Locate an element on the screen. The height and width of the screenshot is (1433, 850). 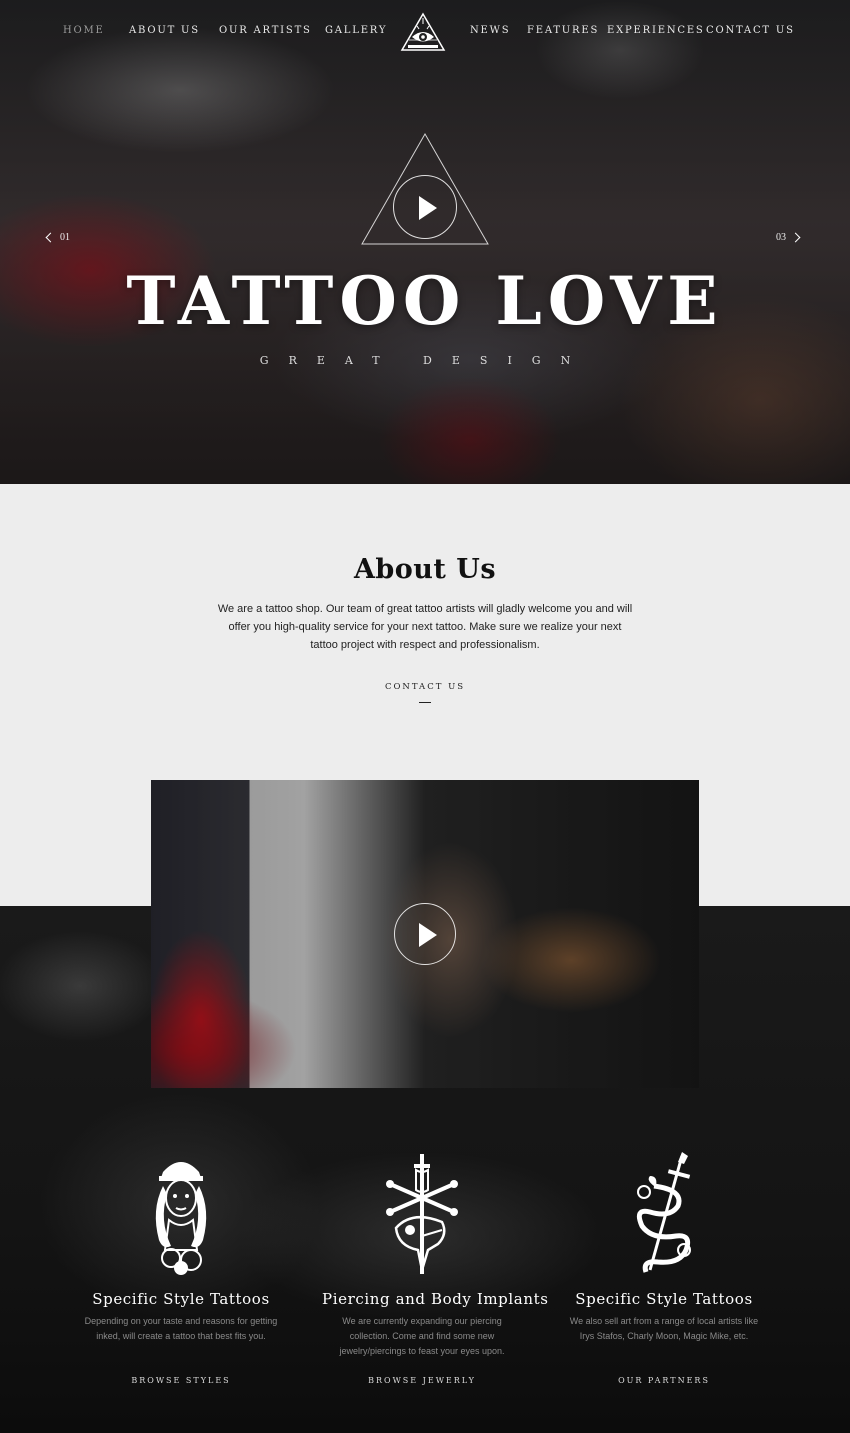
about-contact-link: CONTACT US is located at coordinates (425, 687).